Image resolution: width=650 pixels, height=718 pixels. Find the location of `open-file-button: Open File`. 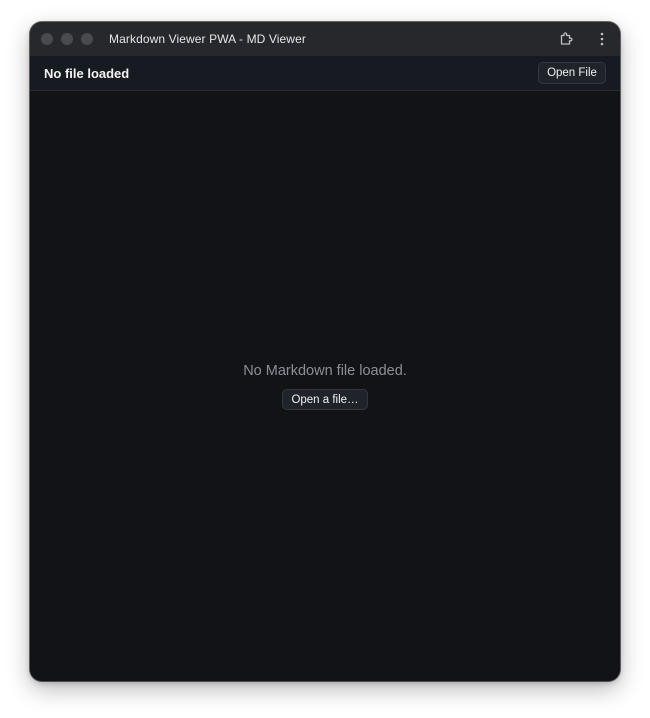

open-file-button: Open File is located at coordinates (572, 73).